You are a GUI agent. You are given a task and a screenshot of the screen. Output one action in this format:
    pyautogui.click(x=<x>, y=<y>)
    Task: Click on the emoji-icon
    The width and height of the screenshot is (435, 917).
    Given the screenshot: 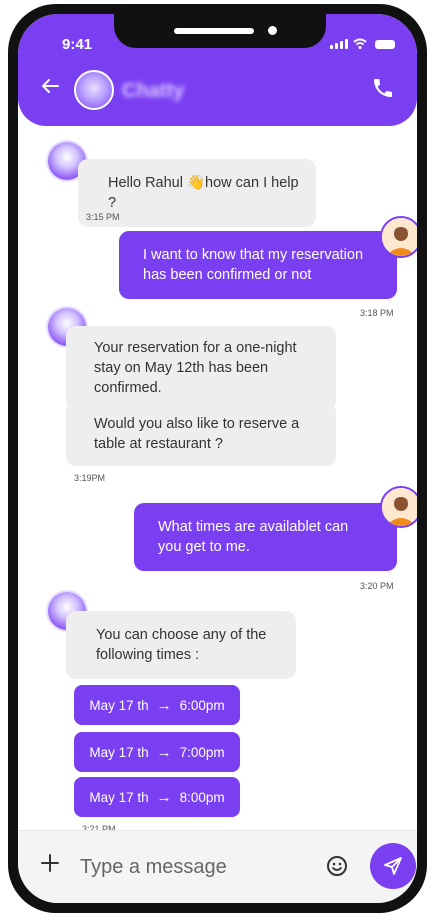 What is the action you would take?
    pyautogui.click(x=337, y=866)
    